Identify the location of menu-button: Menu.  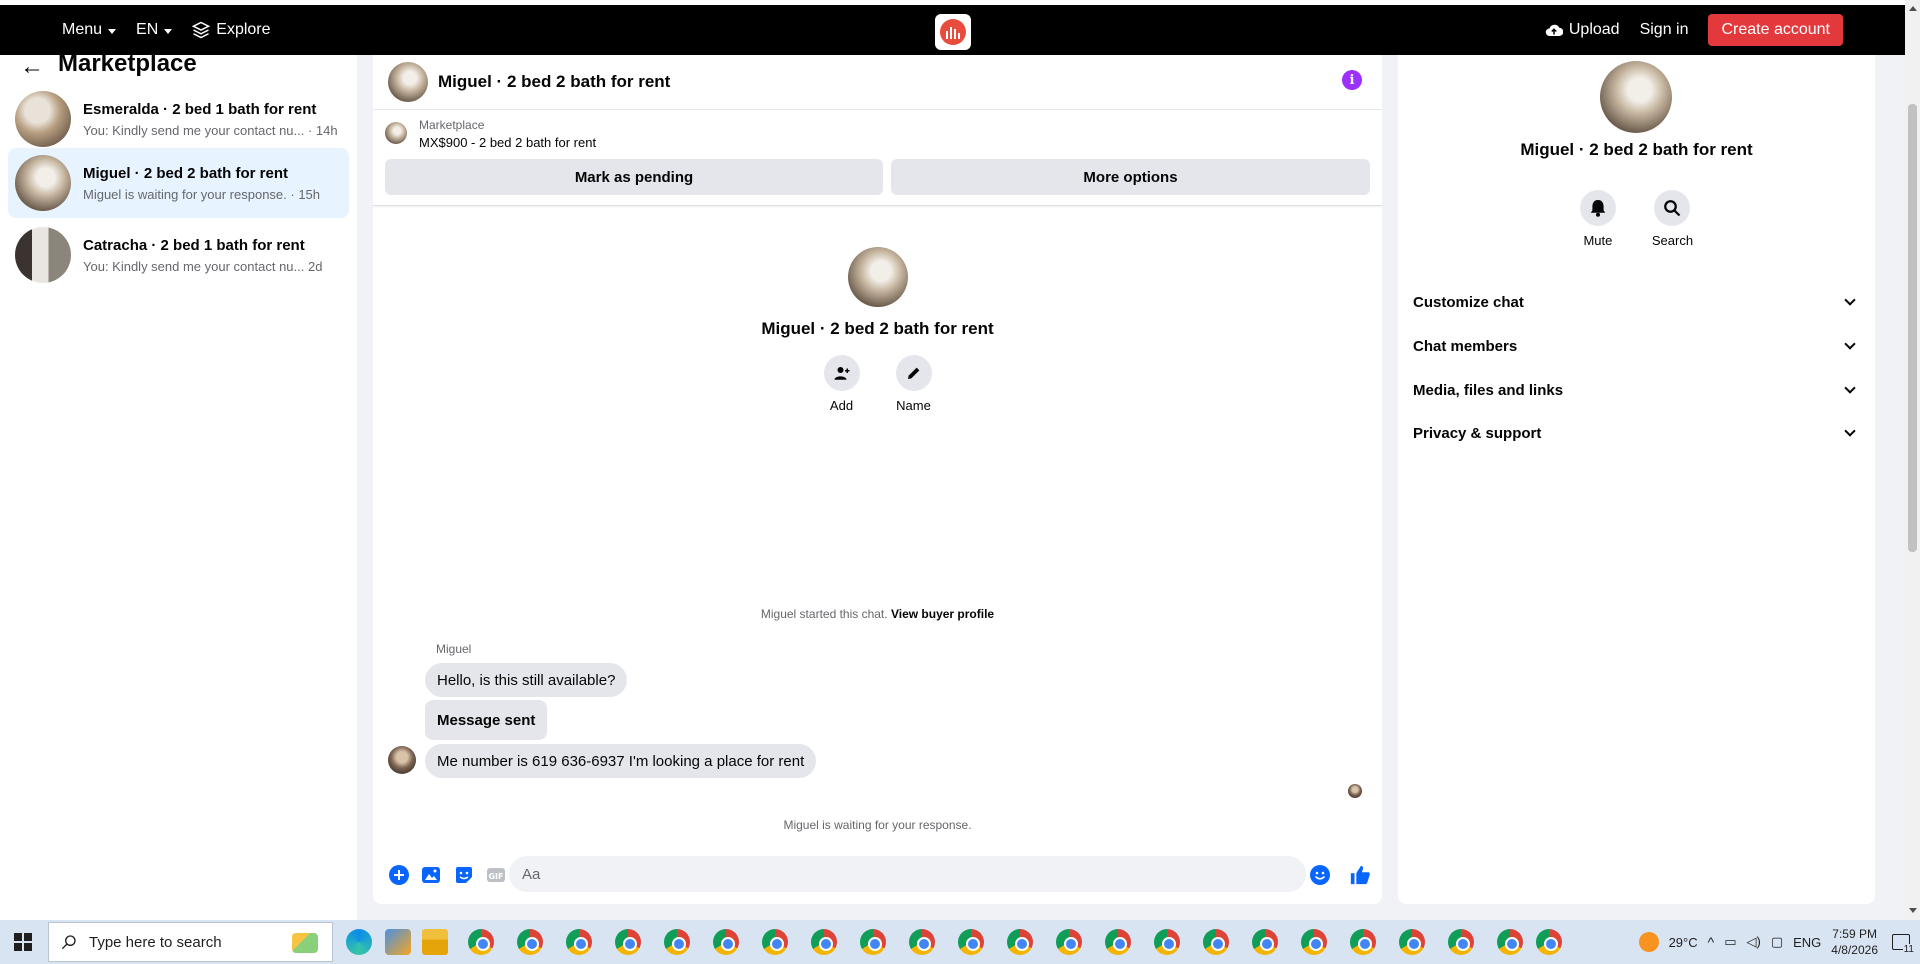
(89, 30).